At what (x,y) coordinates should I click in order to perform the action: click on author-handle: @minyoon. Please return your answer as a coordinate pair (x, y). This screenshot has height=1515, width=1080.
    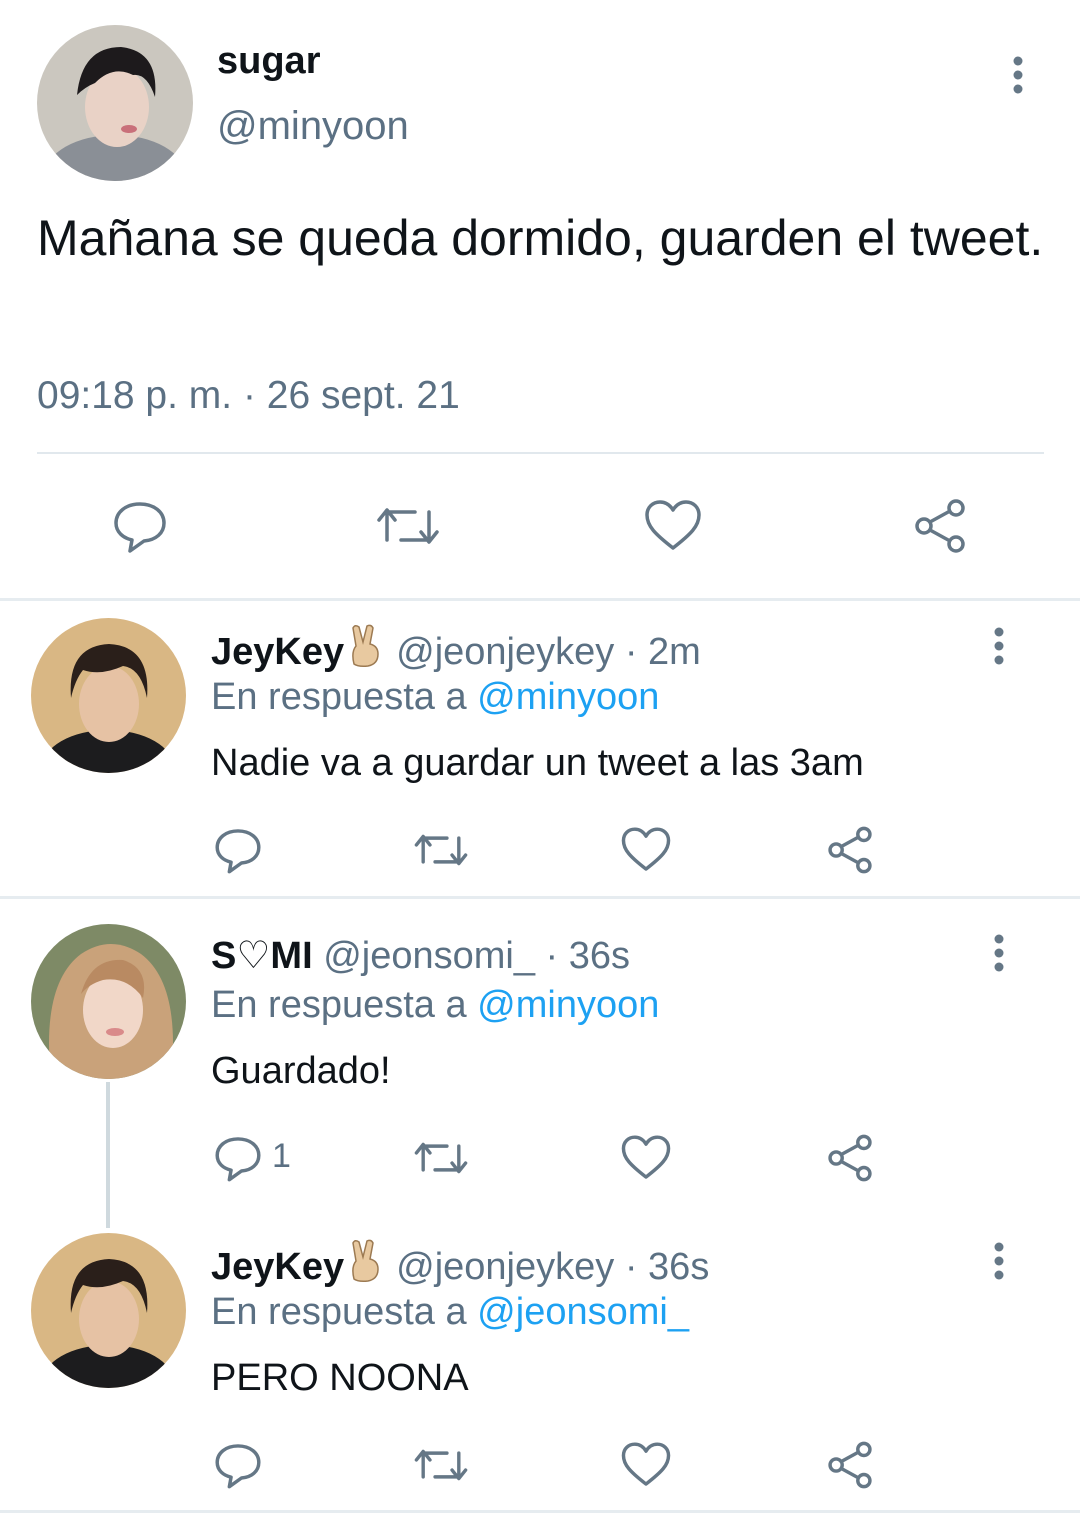
    Looking at the image, I should click on (313, 126).